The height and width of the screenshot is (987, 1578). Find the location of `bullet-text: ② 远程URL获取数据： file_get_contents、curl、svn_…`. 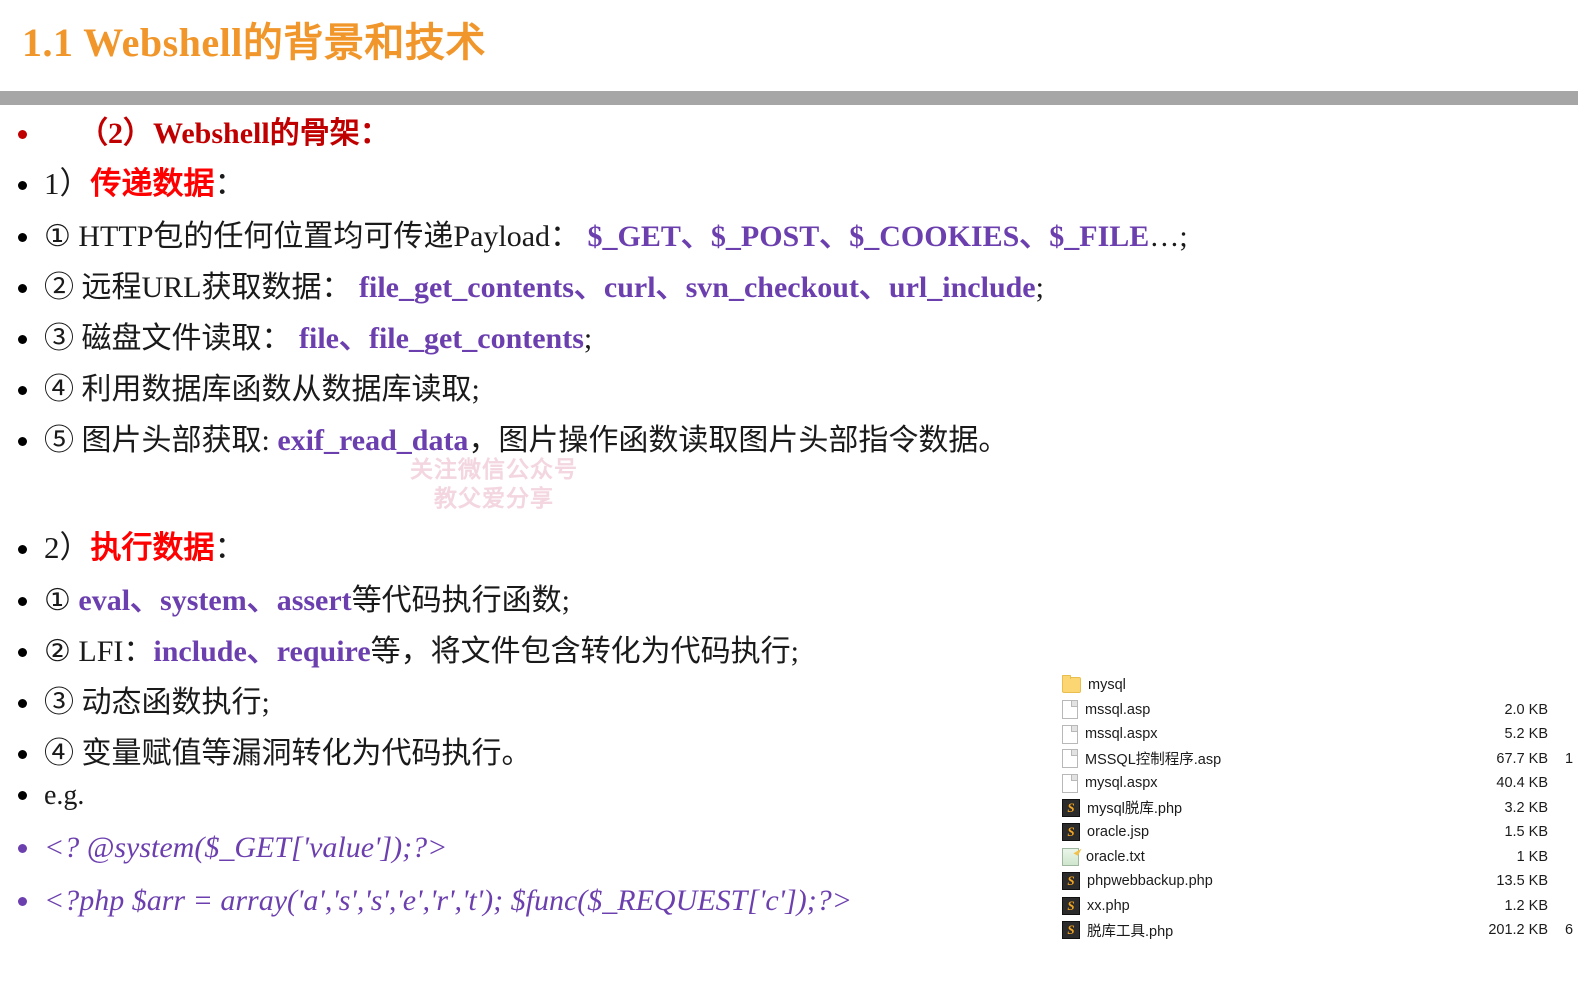

bullet-text: ② 远程URL获取数据： file_get_contents、curl、svn_… is located at coordinates (572, 284).